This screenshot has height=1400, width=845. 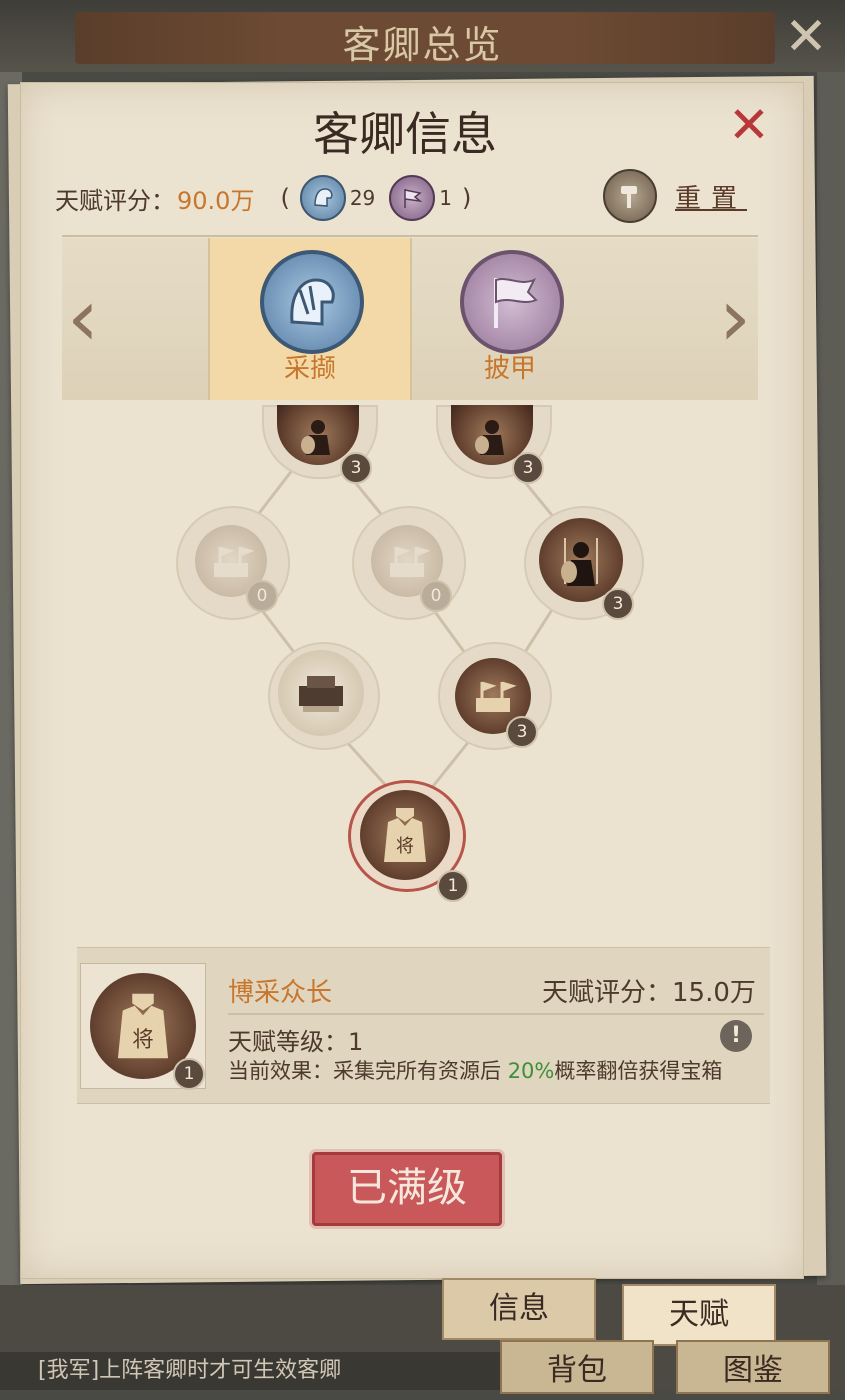 I want to click on info-warning-icon: !, so click(x=736, y=1036).